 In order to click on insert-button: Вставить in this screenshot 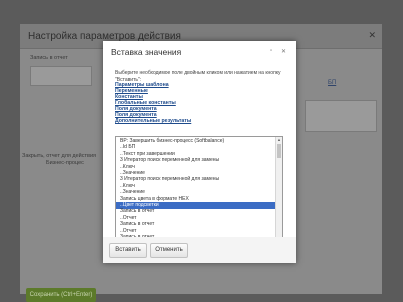, I will do `click(128, 250)`.